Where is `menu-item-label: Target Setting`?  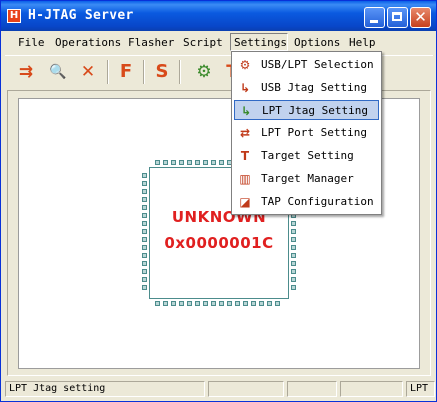
menu-item-label: Target Setting is located at coordinates (307, 155).